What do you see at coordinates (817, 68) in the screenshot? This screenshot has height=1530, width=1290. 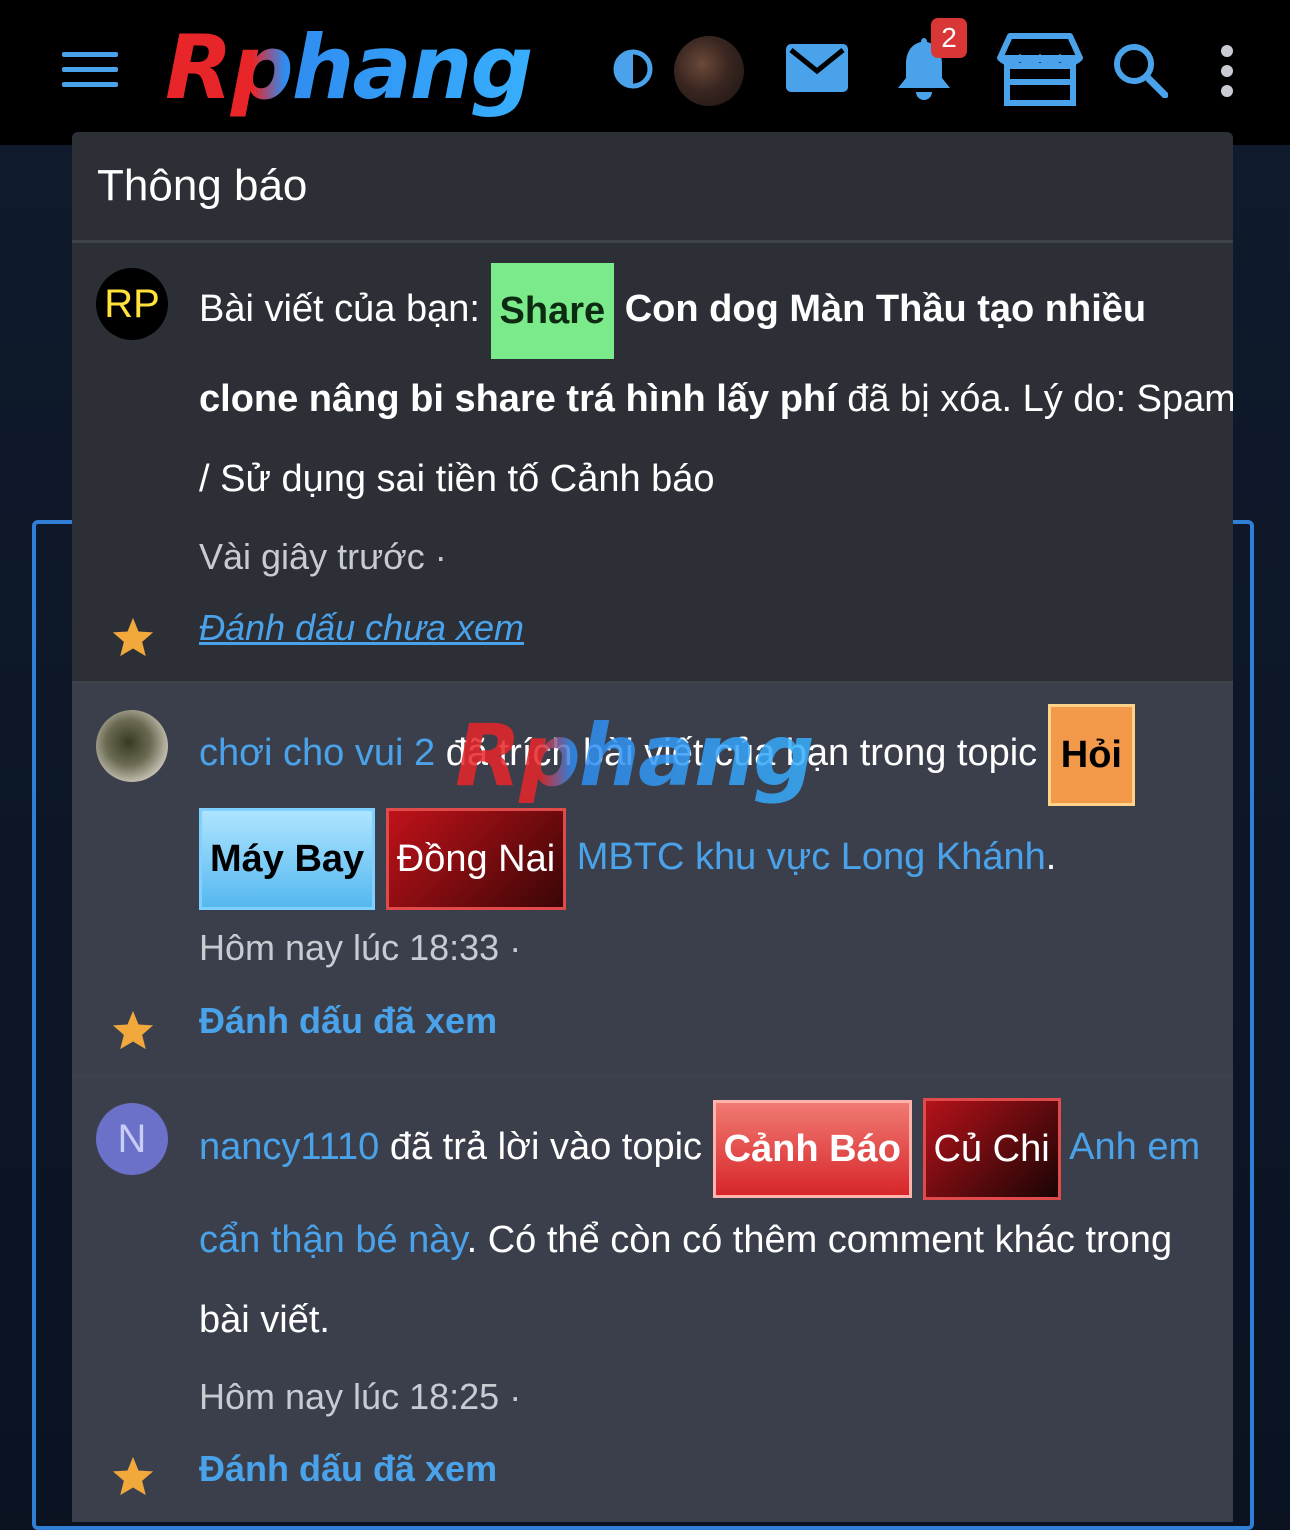 I see `mail-icon` at bounding box center [817, 68].